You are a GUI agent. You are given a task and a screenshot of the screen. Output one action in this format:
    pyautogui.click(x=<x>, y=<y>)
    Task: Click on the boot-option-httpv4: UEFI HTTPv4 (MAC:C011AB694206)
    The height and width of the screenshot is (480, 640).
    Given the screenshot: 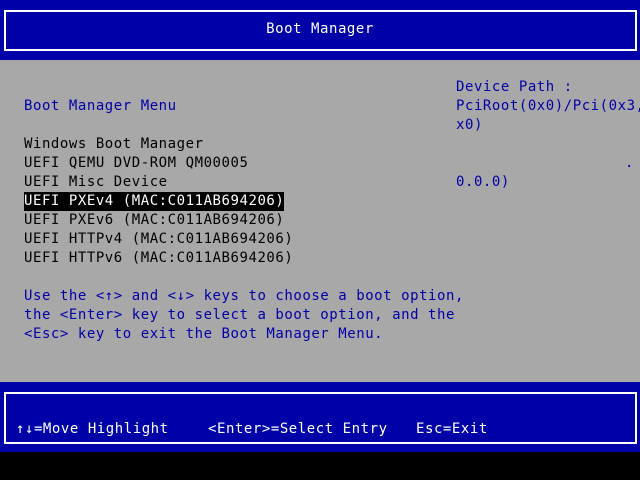 What is the action you would take?
    pyautogui.click(x=158, y=239)
    